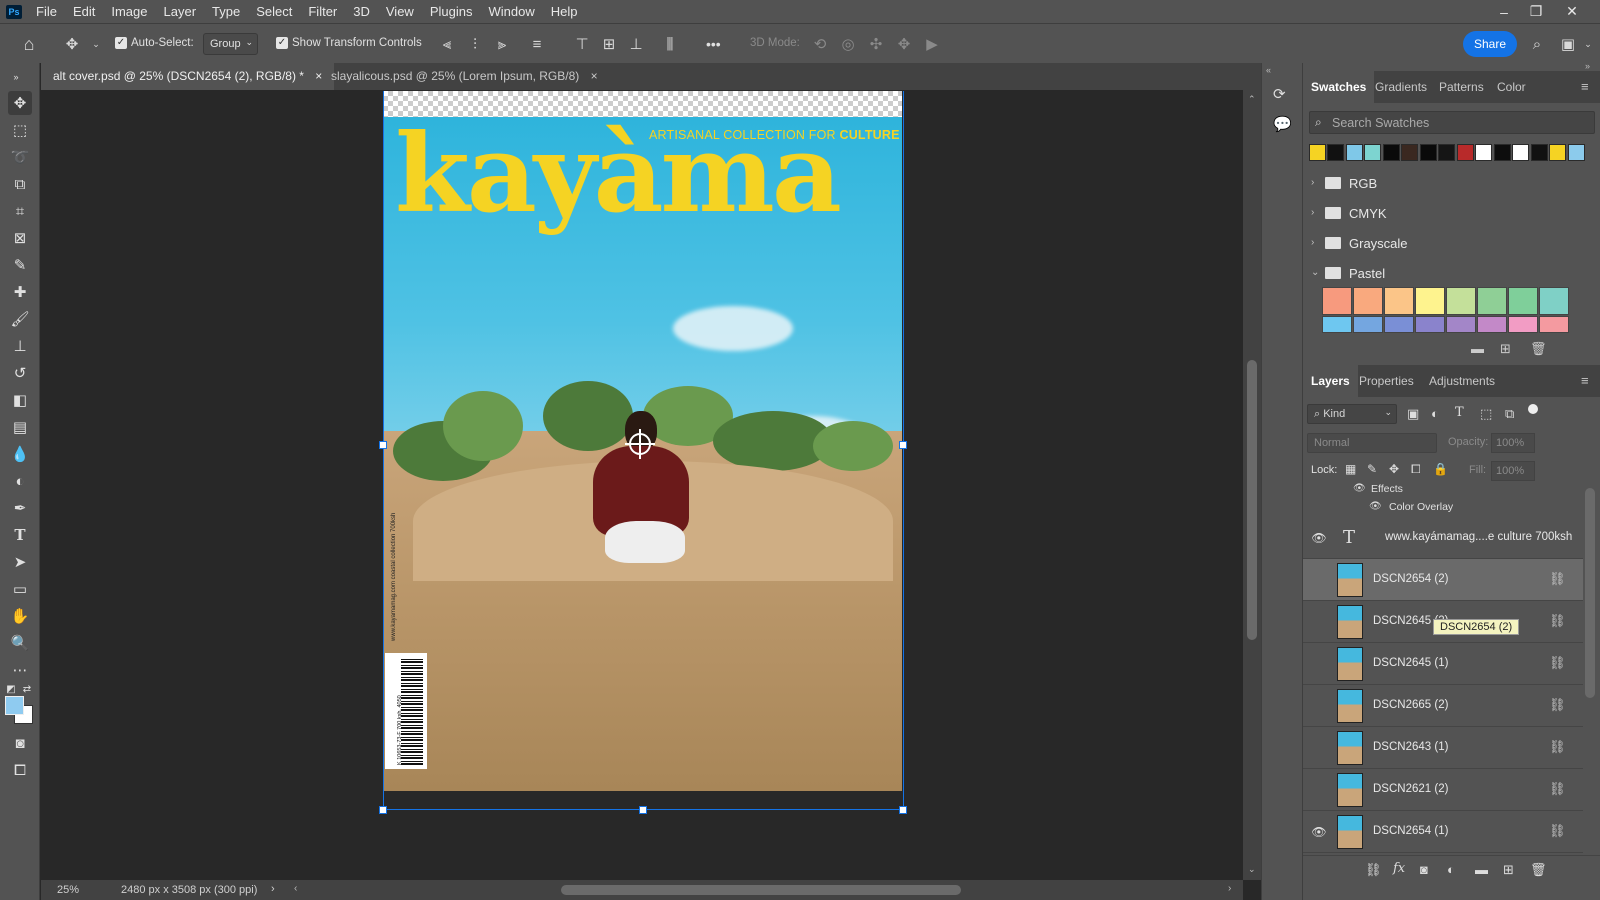 This screenshot has width=1600, height=900. Describe the element at coordinates (564, 11) in the screenshot. I see `menu-help: Help` at that location.